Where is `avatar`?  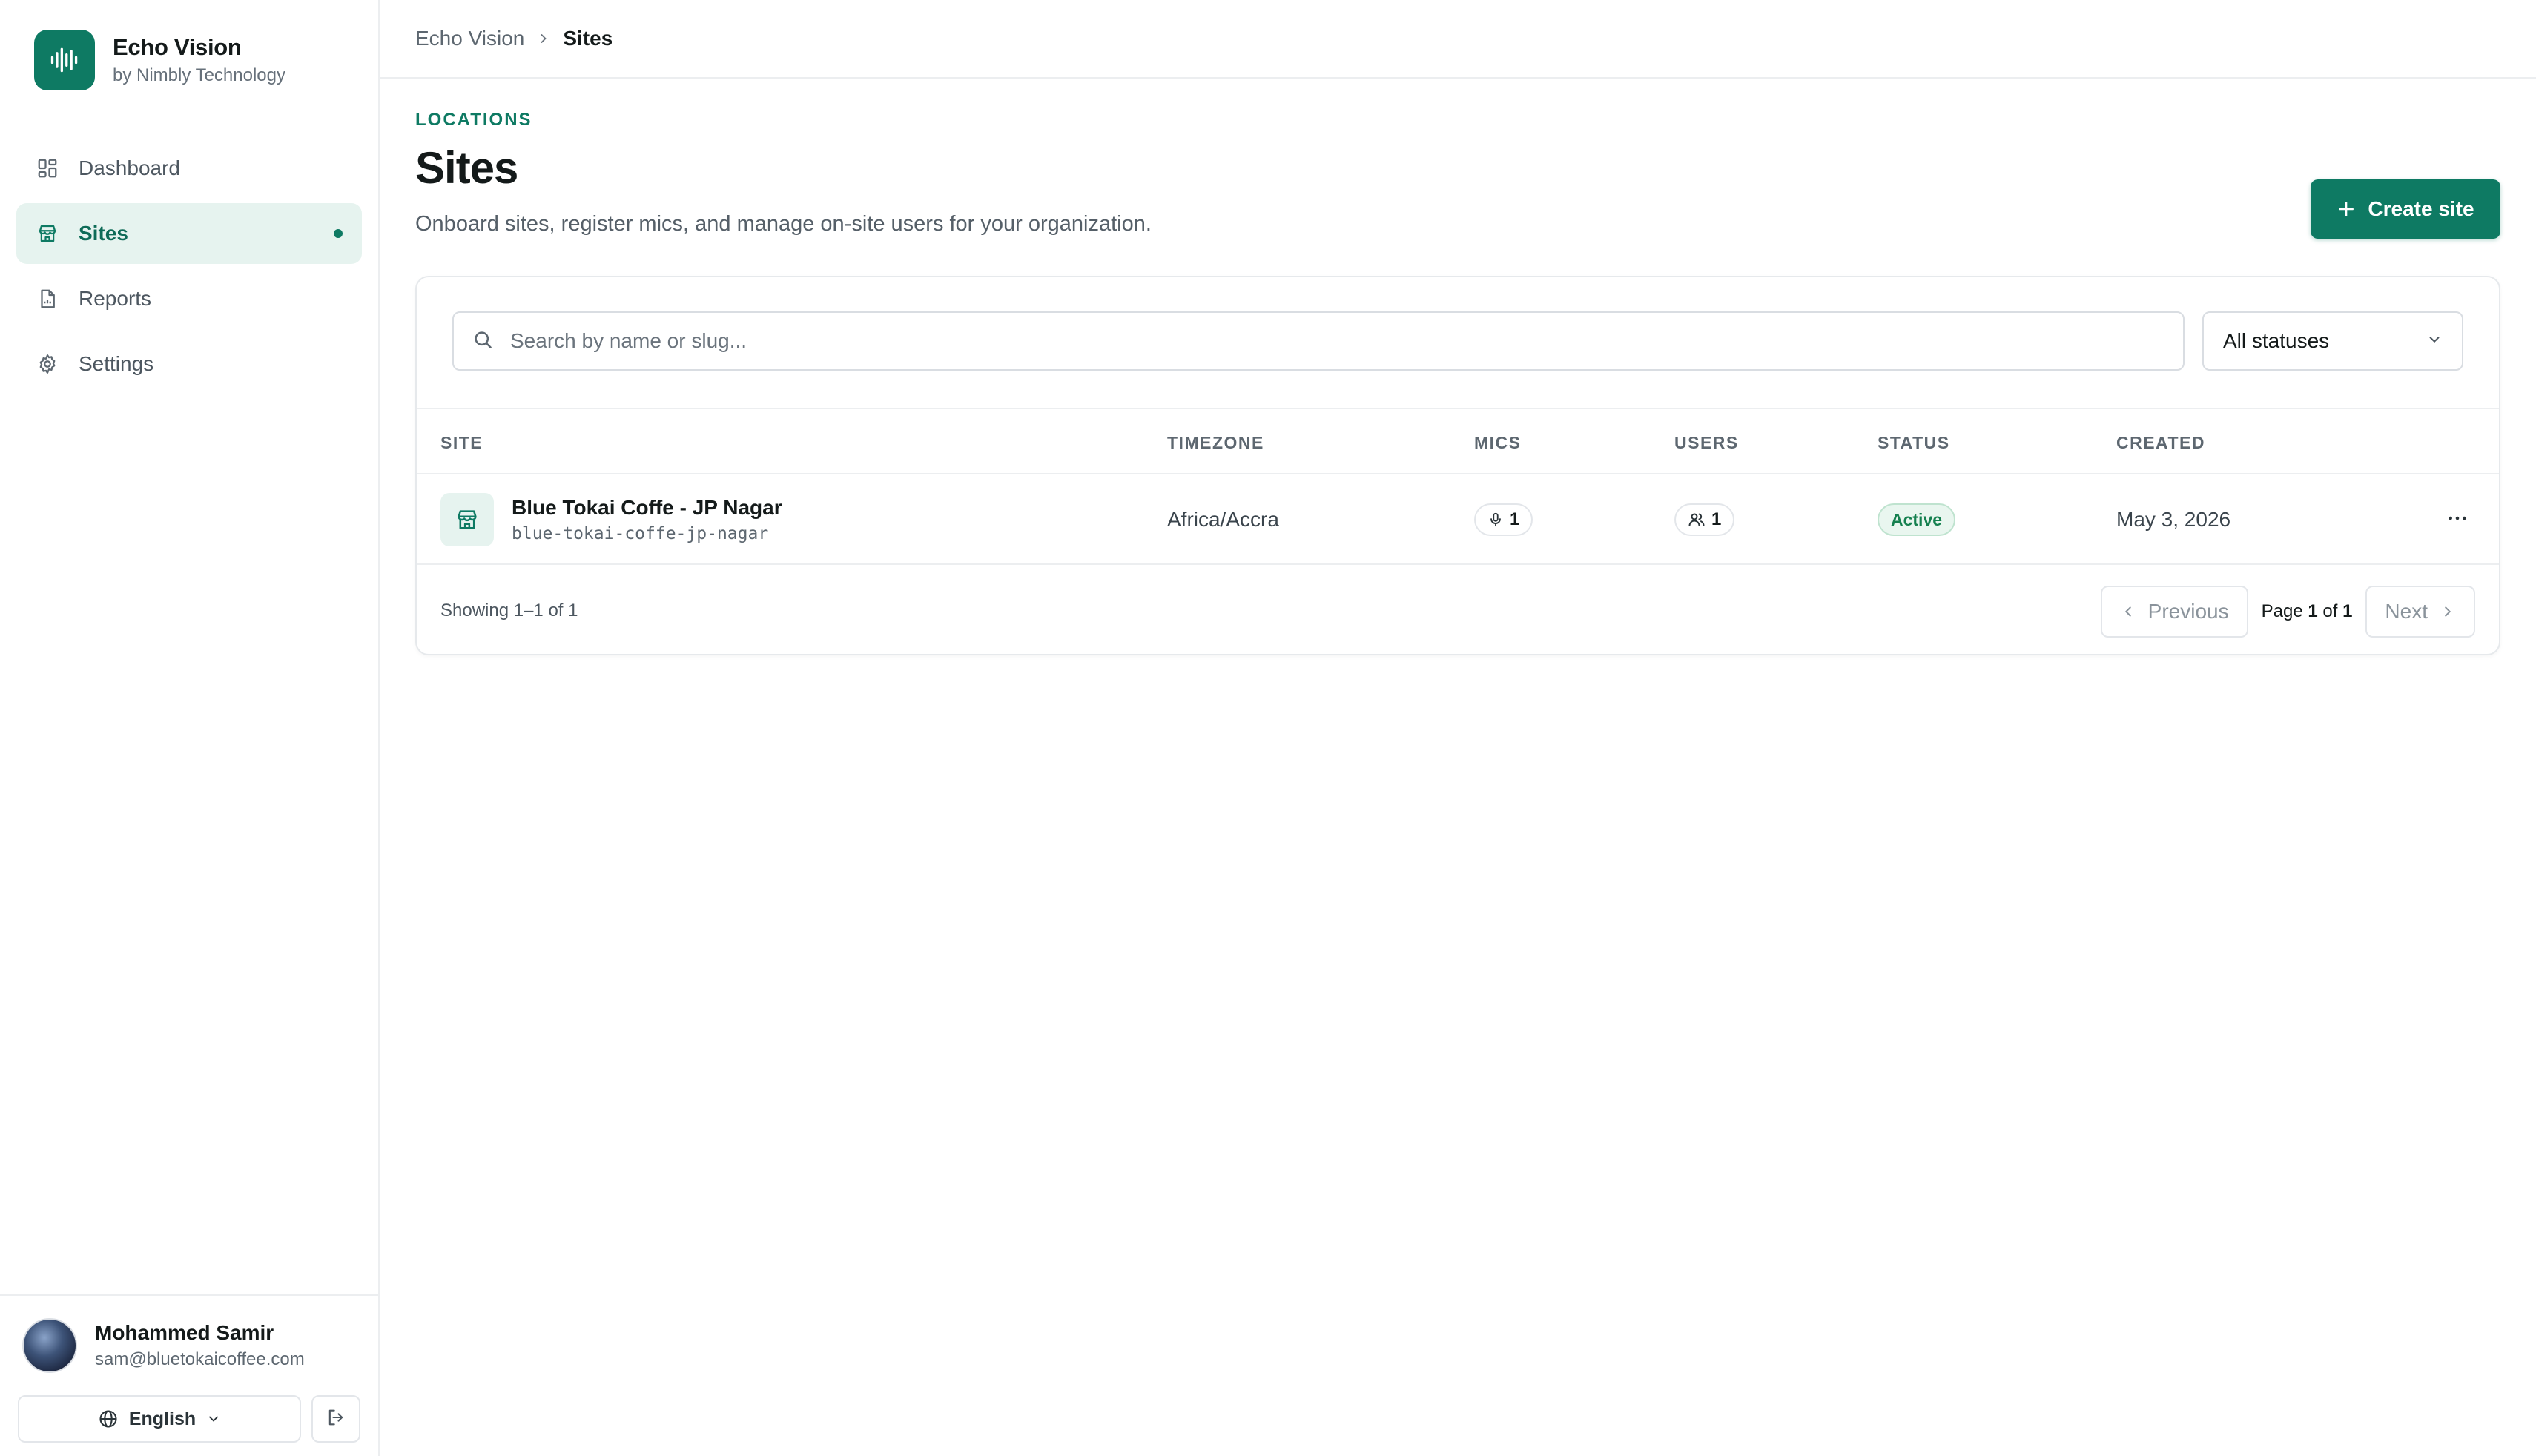 avatar is located at coordinates (49, 1345).